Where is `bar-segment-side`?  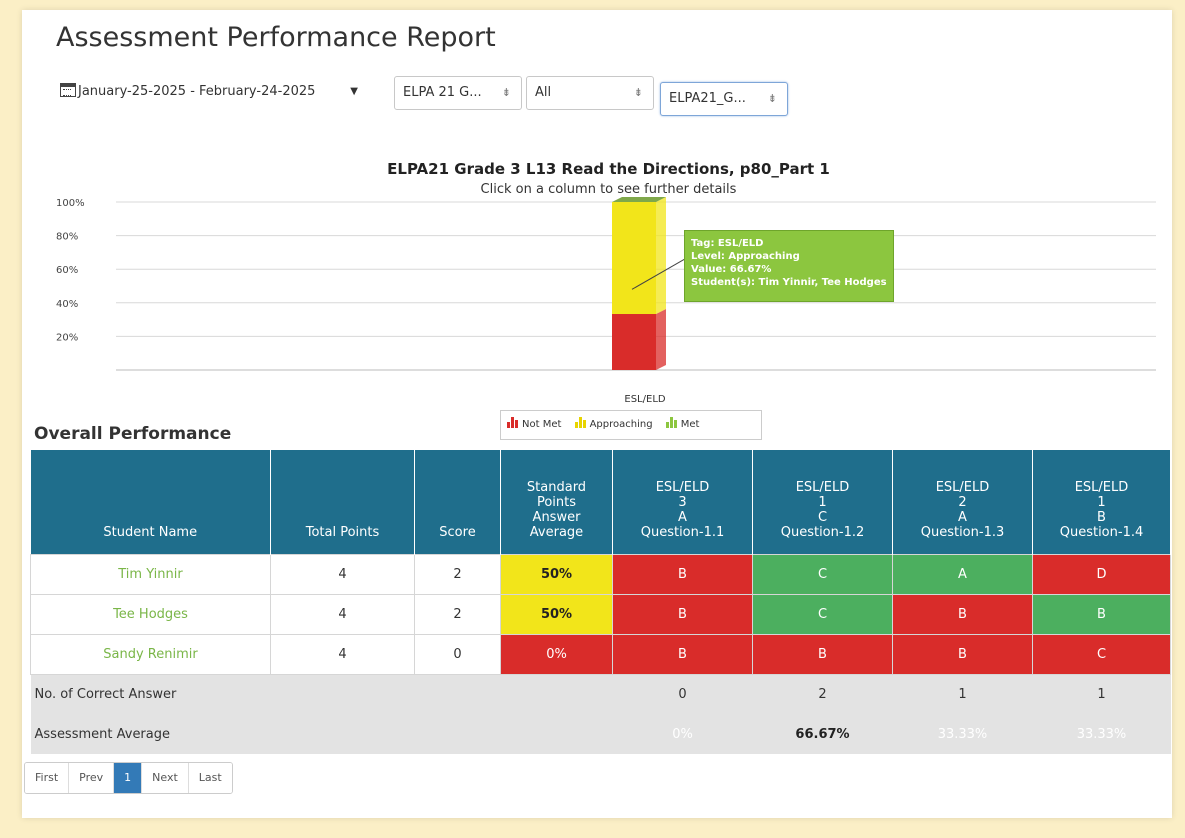
bar-segment-side is located at coordinates (661, 256).